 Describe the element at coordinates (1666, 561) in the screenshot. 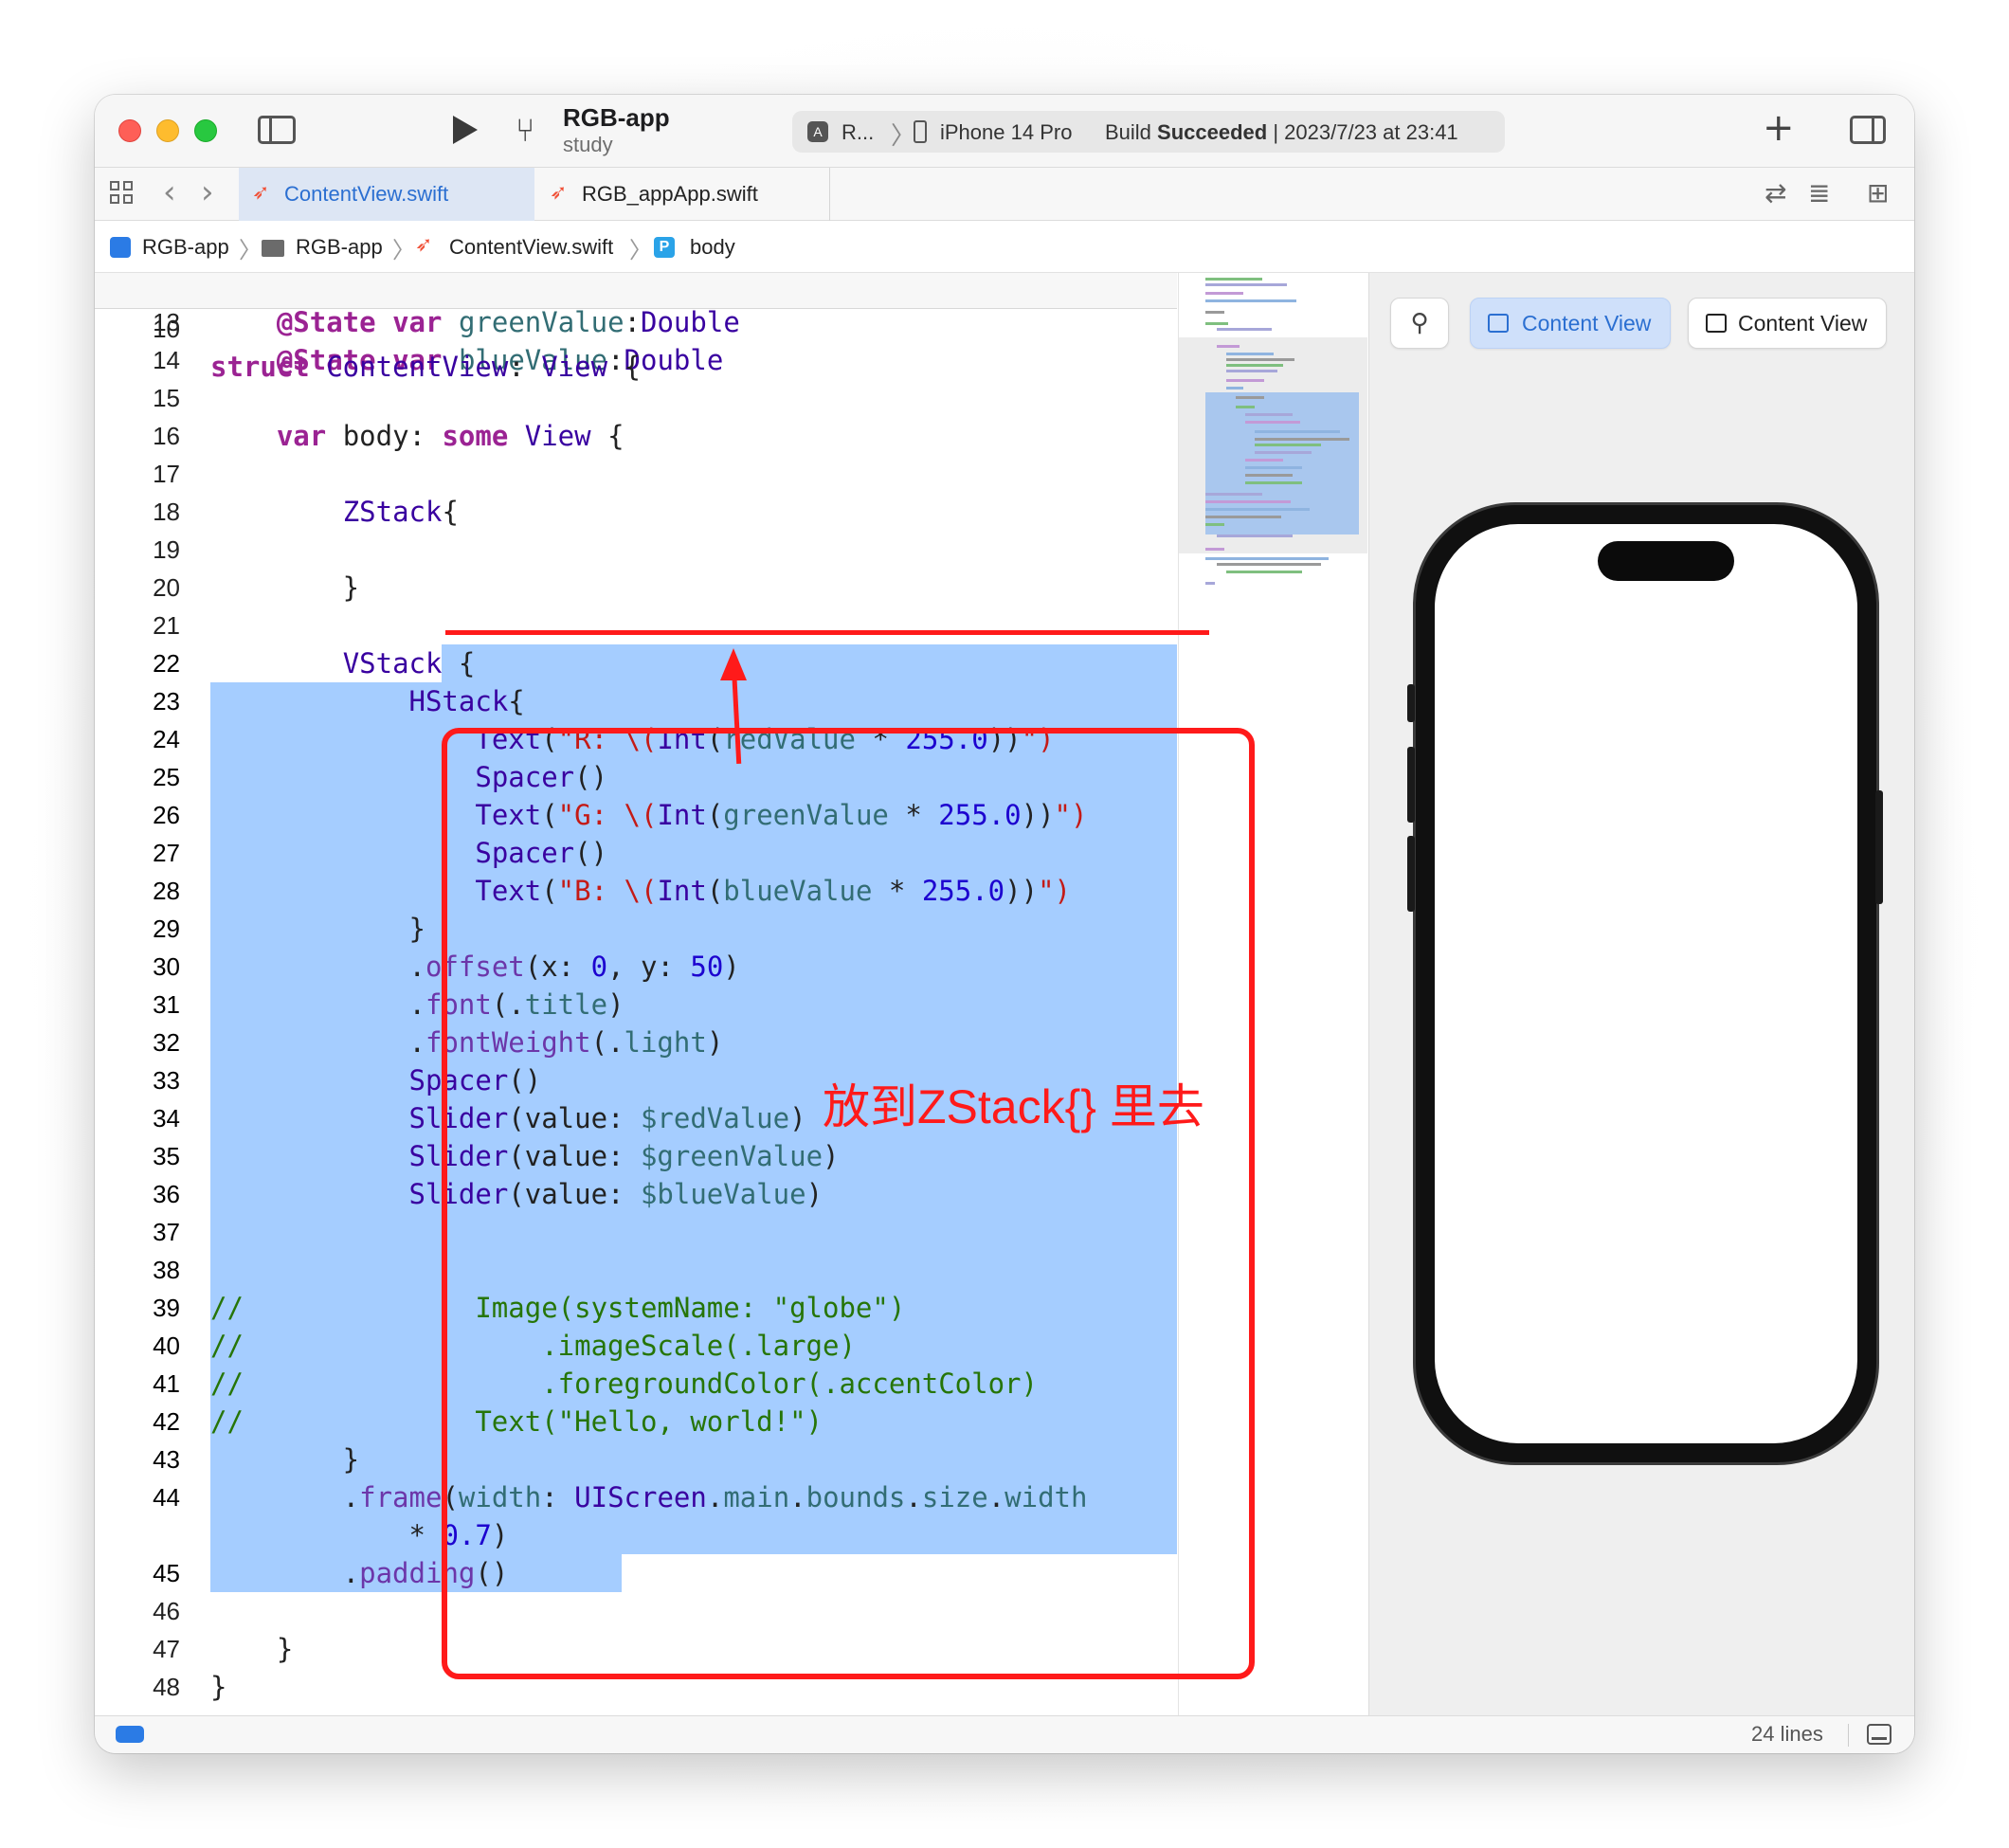

I see `dynamic-island` at that location.